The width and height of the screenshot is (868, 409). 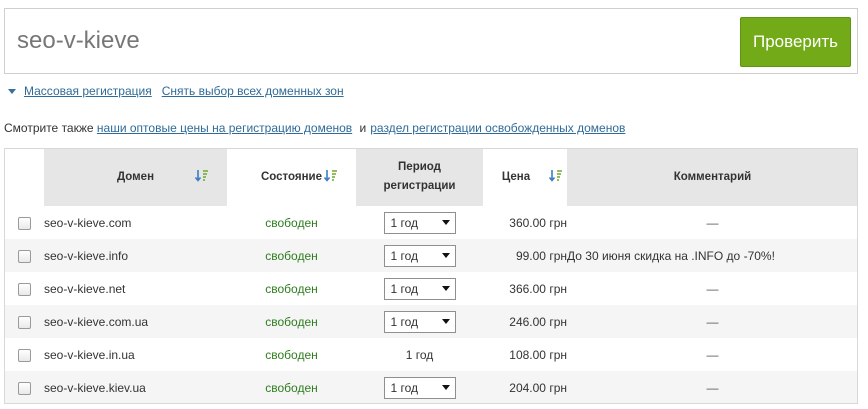 I want to click on header-domain-label: Домен, so click(x=135, y=177).